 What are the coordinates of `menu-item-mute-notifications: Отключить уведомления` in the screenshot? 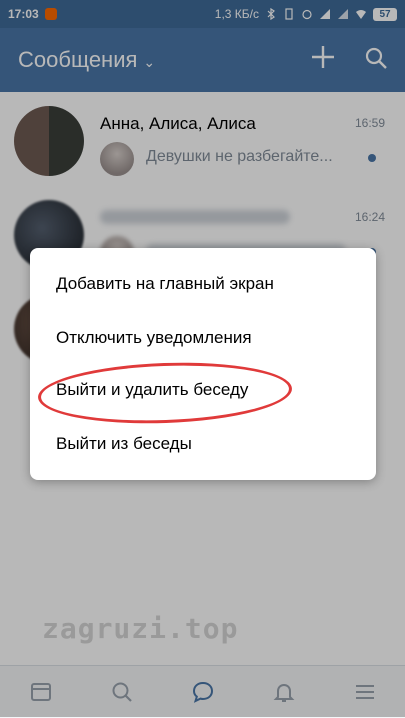 It's located at (154, 338).